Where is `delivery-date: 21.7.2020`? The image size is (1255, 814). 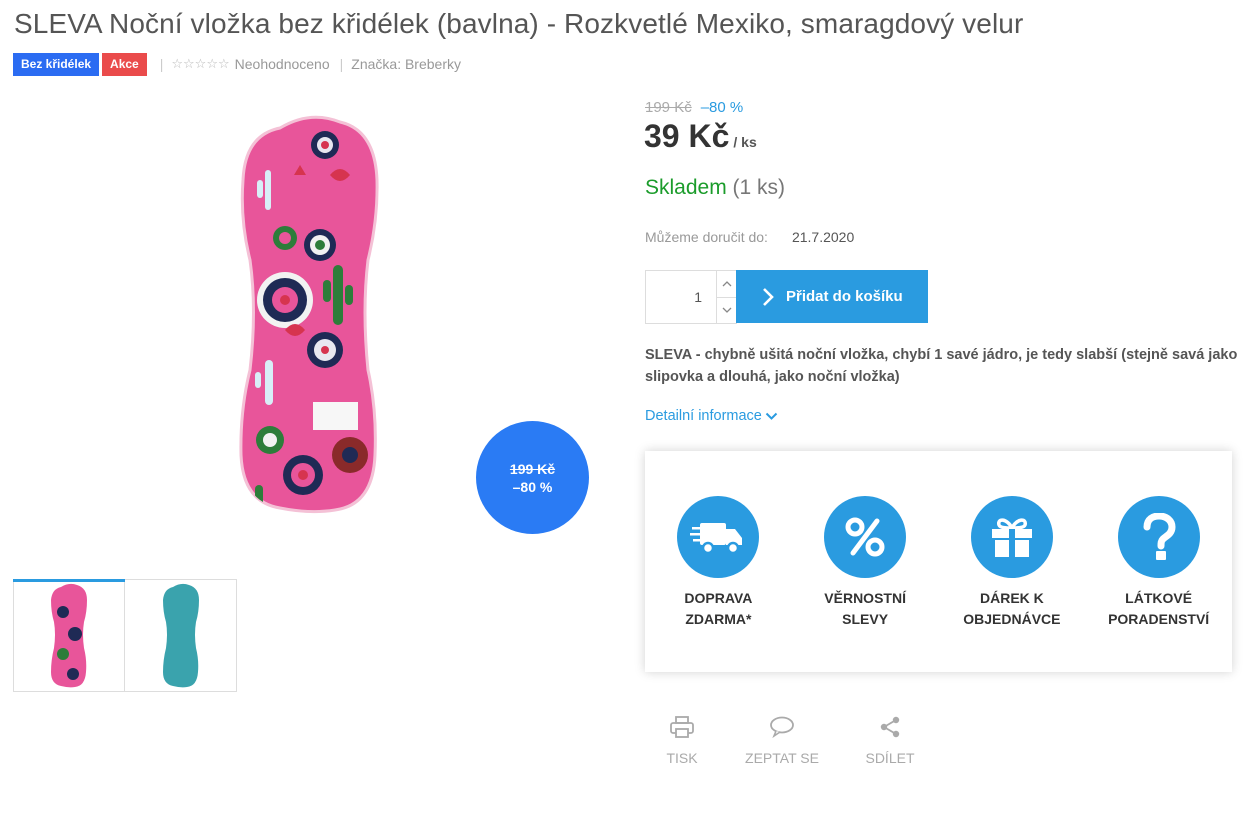
delivery-date: 21.7.2020 is located at coordinates (823, 237).